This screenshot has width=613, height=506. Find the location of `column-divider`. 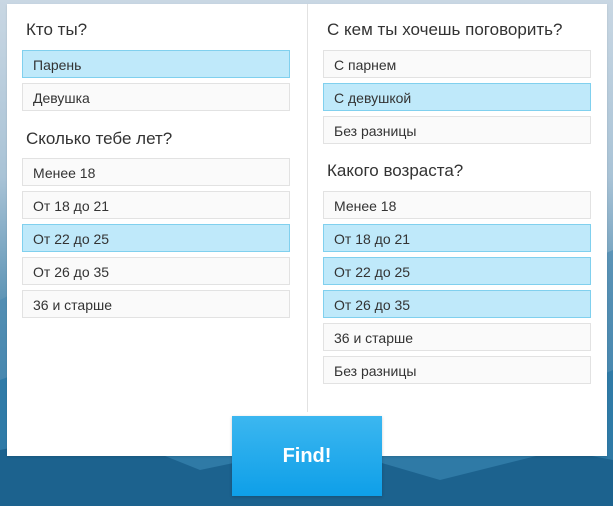

column-divider is located at coordinates (307, 208).